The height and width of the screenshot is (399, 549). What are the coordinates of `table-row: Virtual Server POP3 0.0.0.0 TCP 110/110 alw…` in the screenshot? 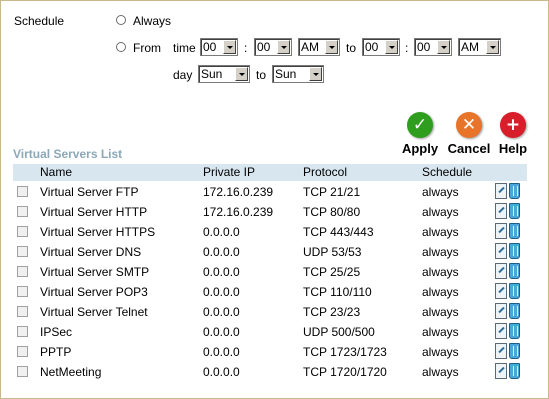 It's located at (270, 292).